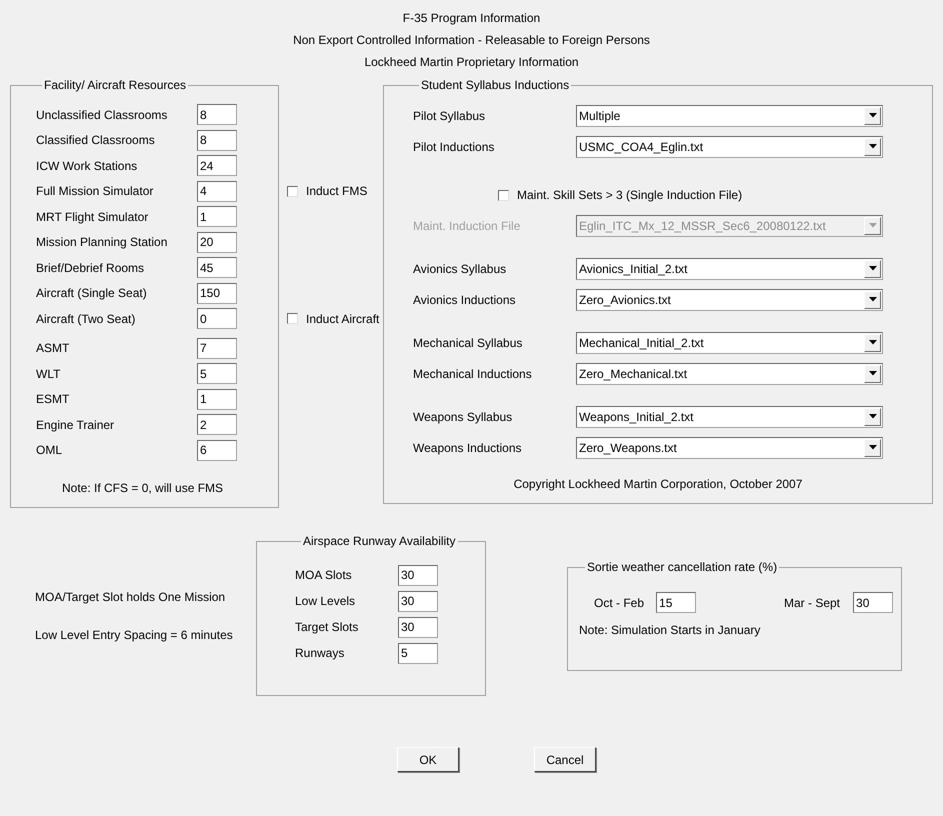 Image resolution: width=943 pixels, height=816 pixels. Describe the element at coordinates (217, 450) in the screenshot. I see `input-field: 6` at that location.